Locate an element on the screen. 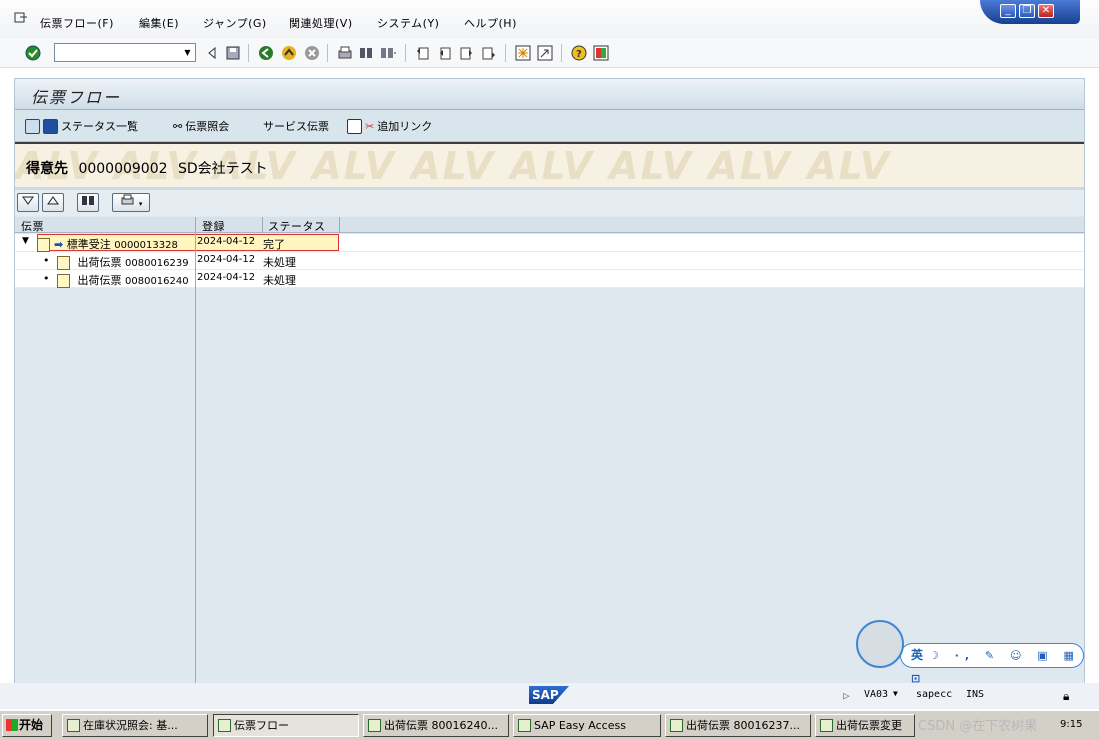 The image size is (1099, 740). csdn-watermark: CSDN @在下农树果 is located at coordinates (978, 726).